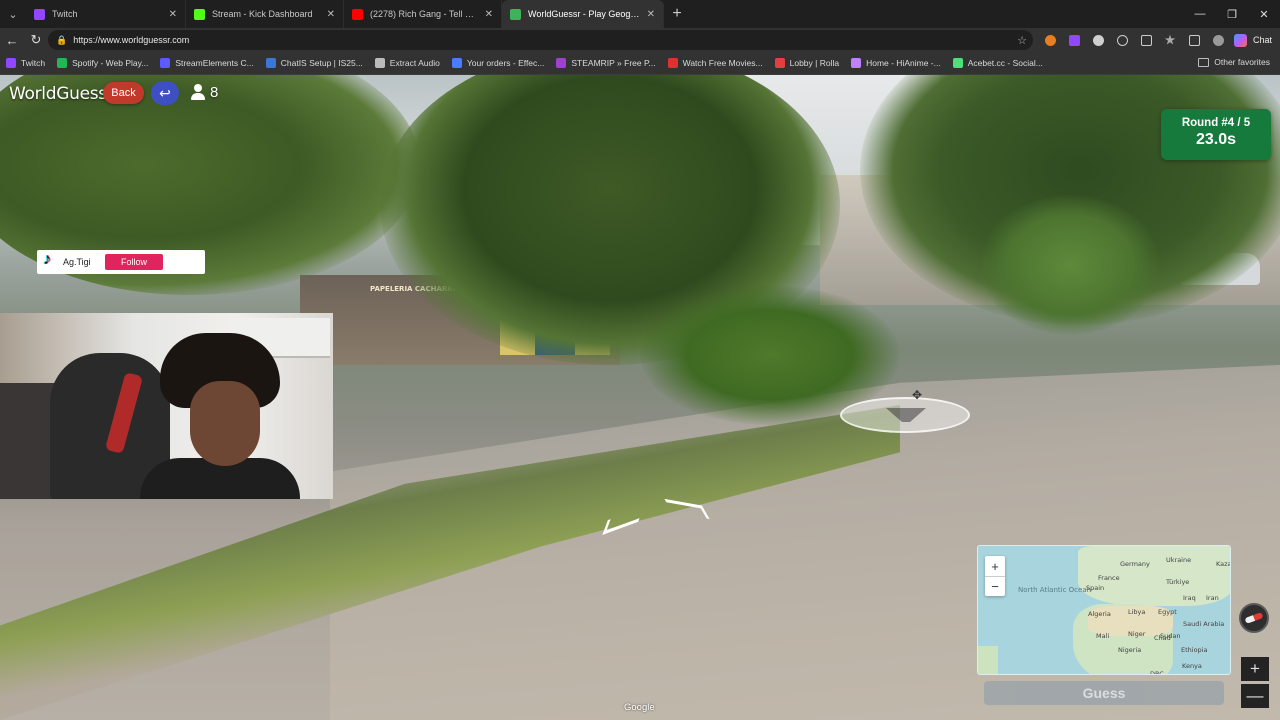 This screenshot has height=720, width=1280. I want to click on favorites-icon, so click(1170, 40).